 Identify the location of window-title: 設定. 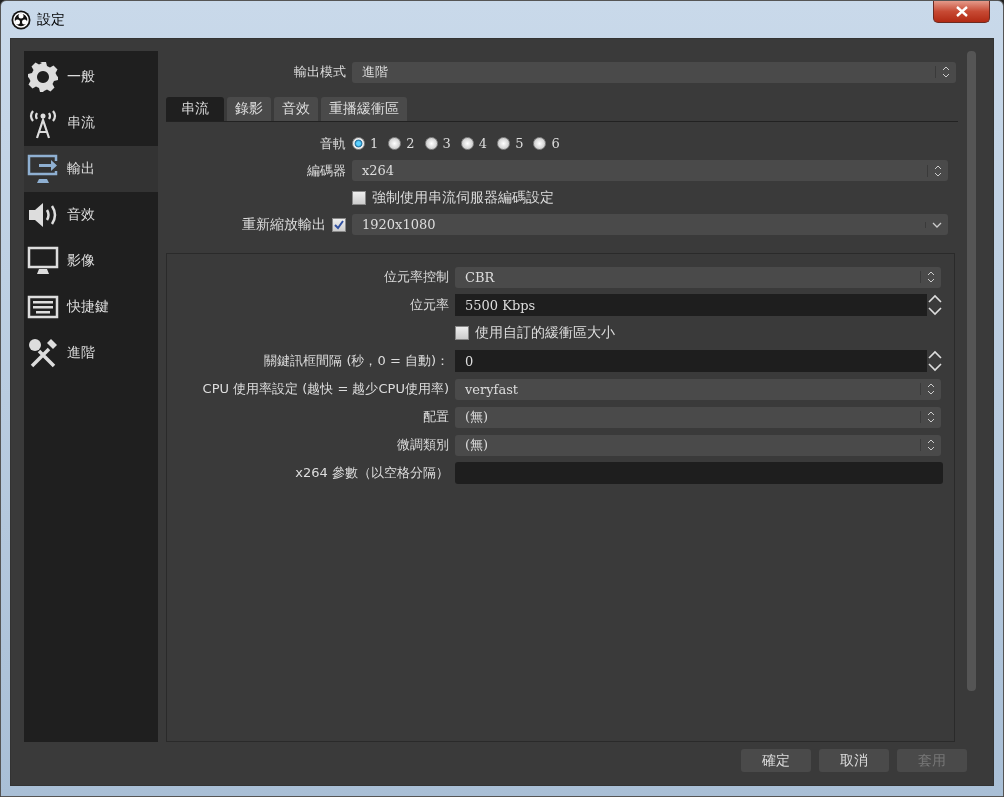
(51, 19).